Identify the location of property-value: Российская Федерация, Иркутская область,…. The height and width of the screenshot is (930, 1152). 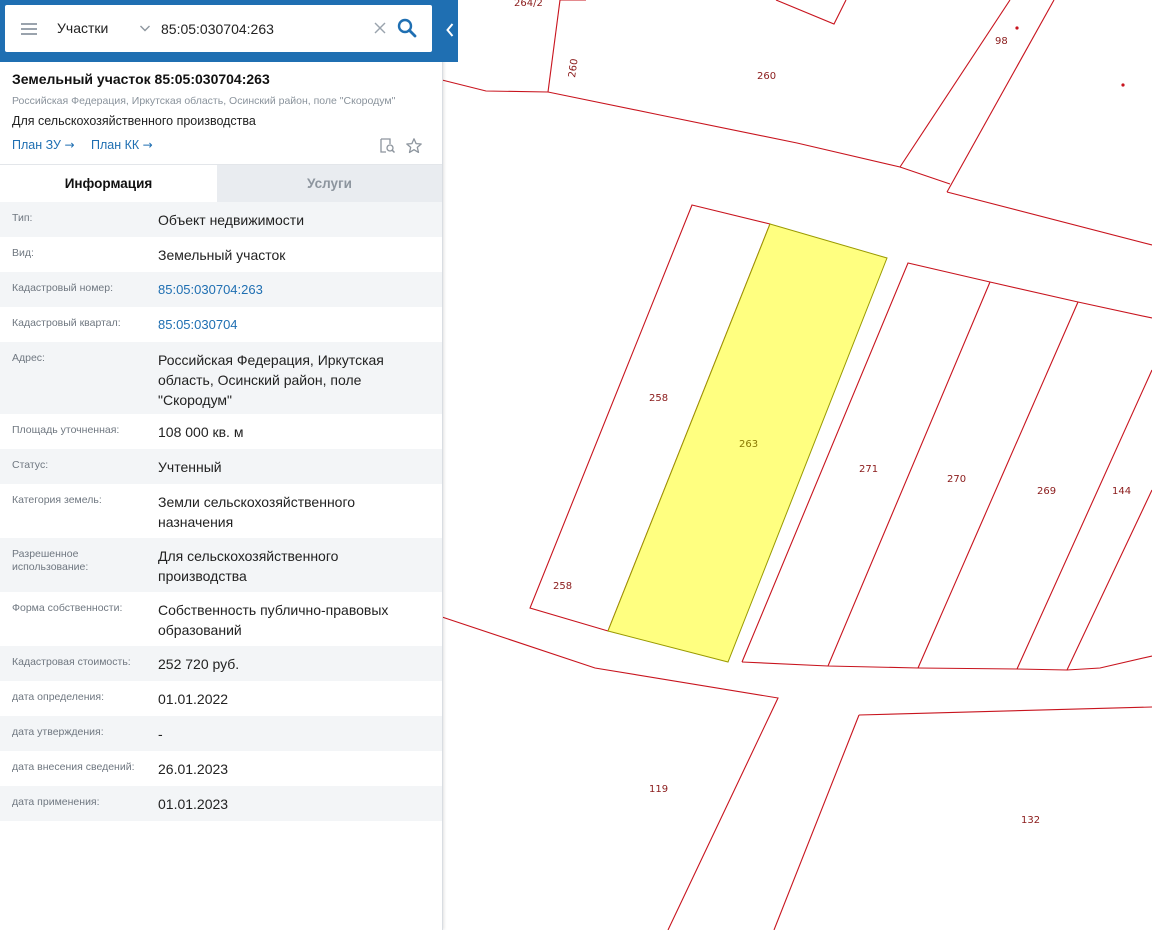
(271, 380).